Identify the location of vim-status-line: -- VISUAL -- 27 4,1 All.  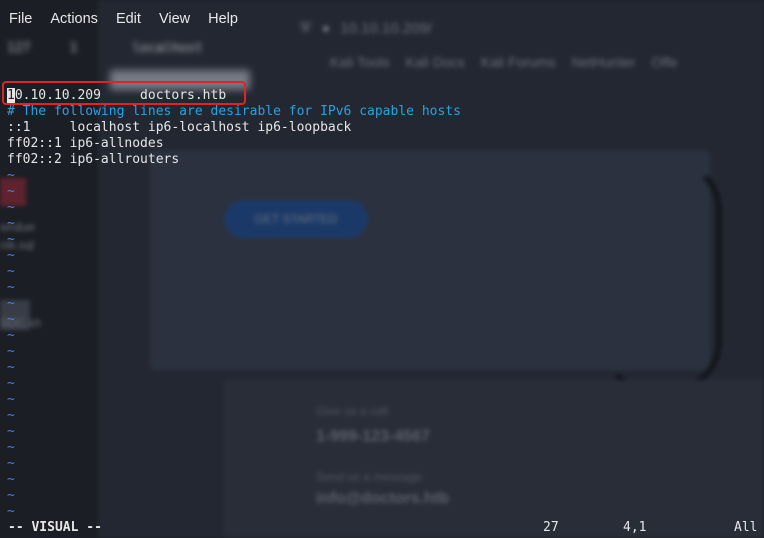
(382, 528).